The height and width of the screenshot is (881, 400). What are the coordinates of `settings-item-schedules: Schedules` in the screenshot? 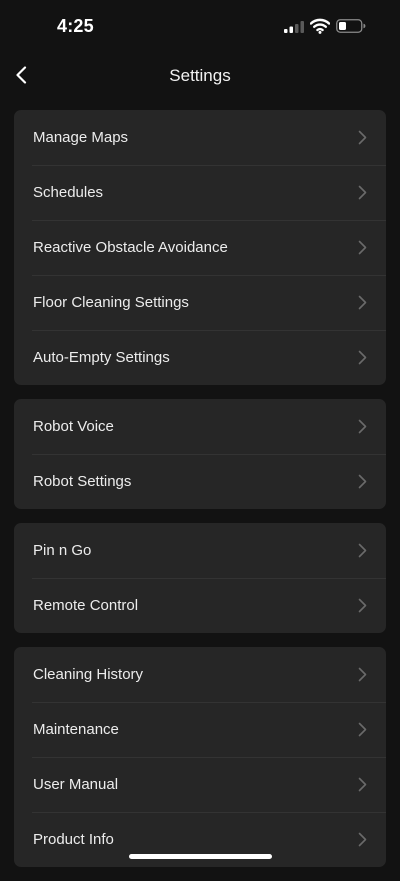 It's located at (200, 192).